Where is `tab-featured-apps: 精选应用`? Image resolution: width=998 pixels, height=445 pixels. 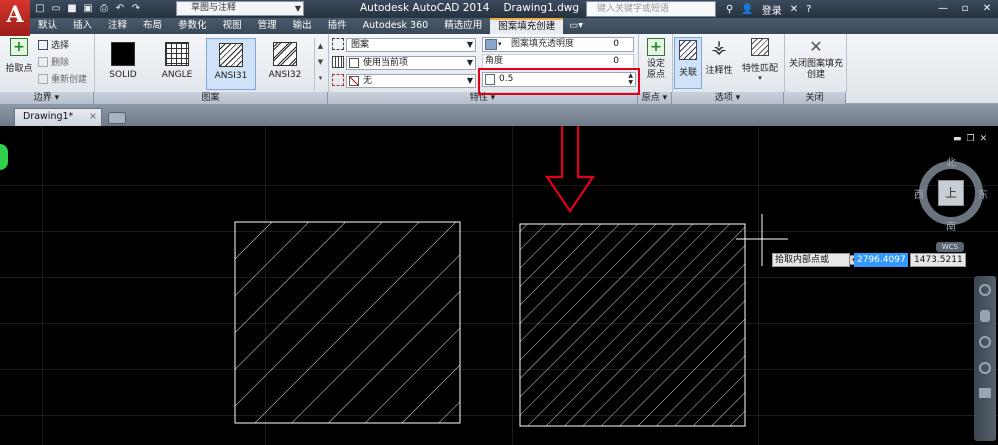
tab-featured-apps: 精选应用 is located at coordinates (463, 26).